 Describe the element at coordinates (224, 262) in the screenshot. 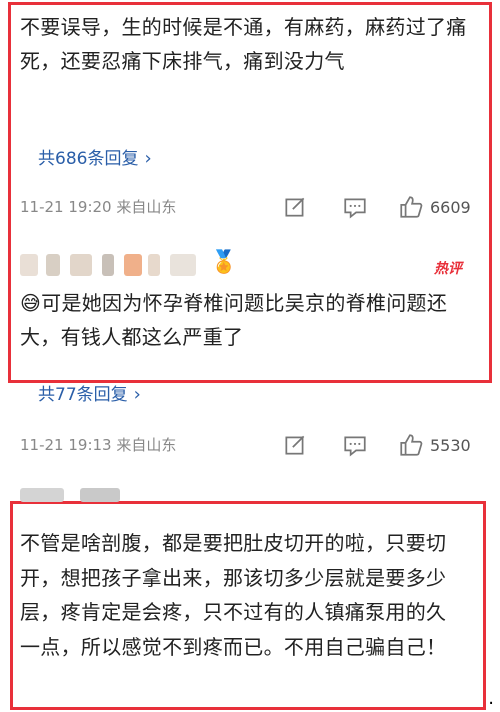

I see `badge-icon: 🏅` at that location.